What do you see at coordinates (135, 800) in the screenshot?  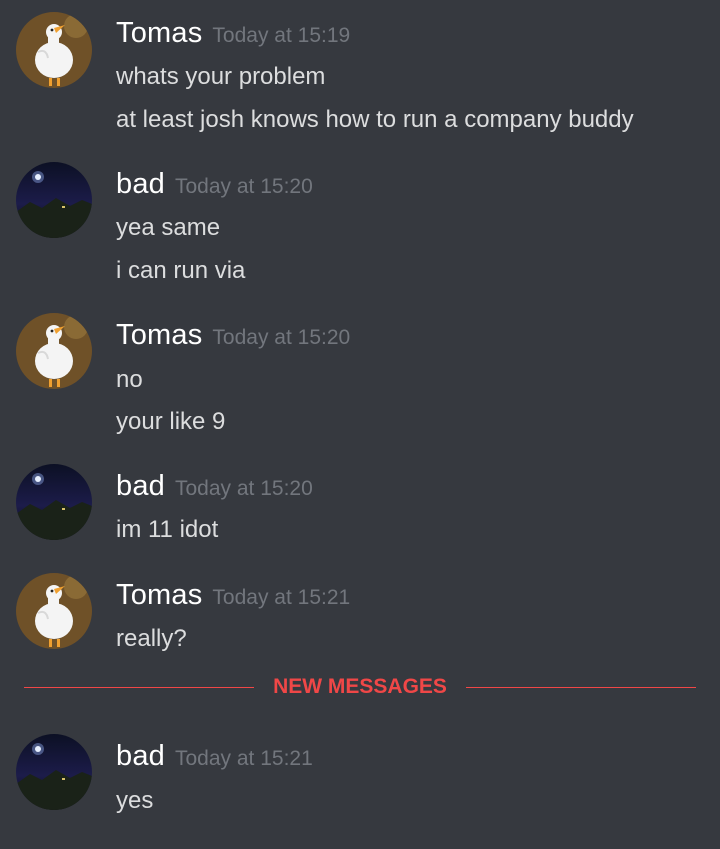 I see `message-text: yes` at bounding box center [135, 800].